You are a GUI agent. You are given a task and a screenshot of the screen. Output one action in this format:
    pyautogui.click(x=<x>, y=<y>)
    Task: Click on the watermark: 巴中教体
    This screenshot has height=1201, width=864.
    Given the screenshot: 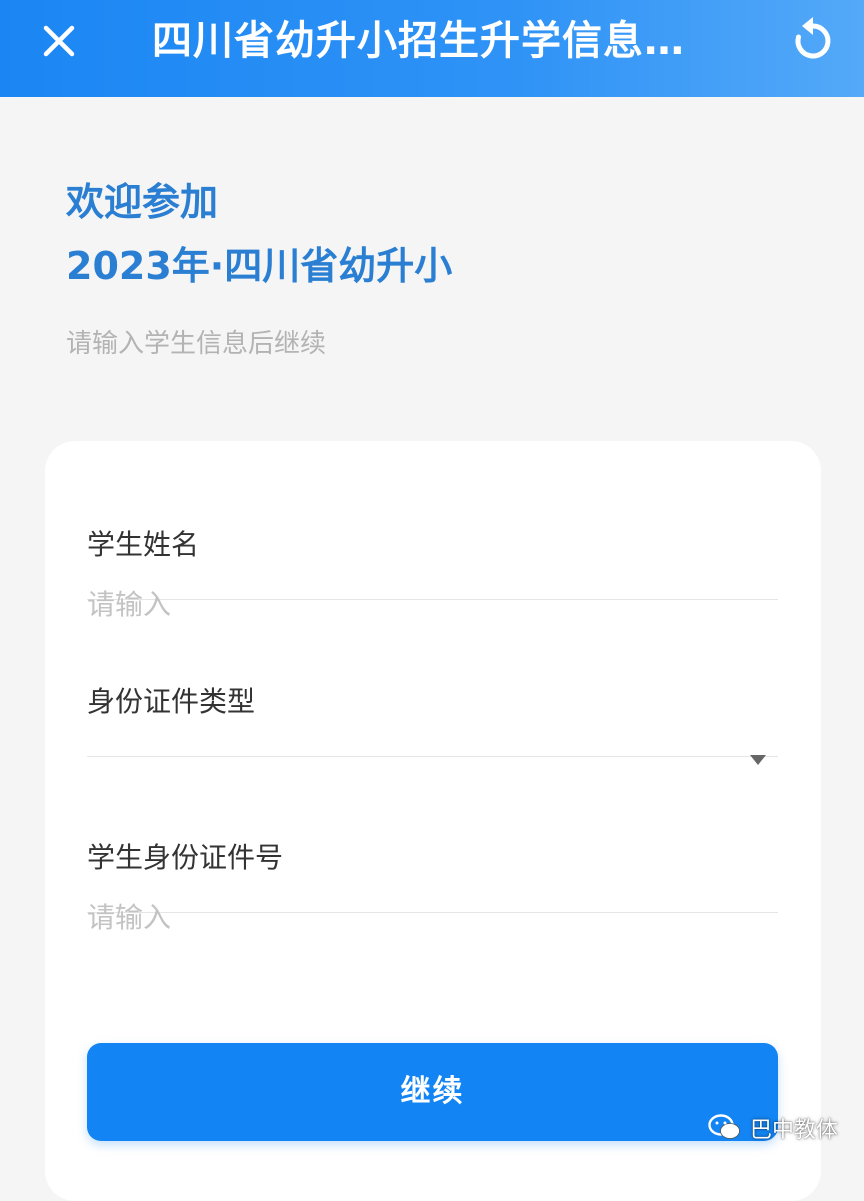 What is the action you would take?
    pyautogui.click(x=773, y=1128)
    